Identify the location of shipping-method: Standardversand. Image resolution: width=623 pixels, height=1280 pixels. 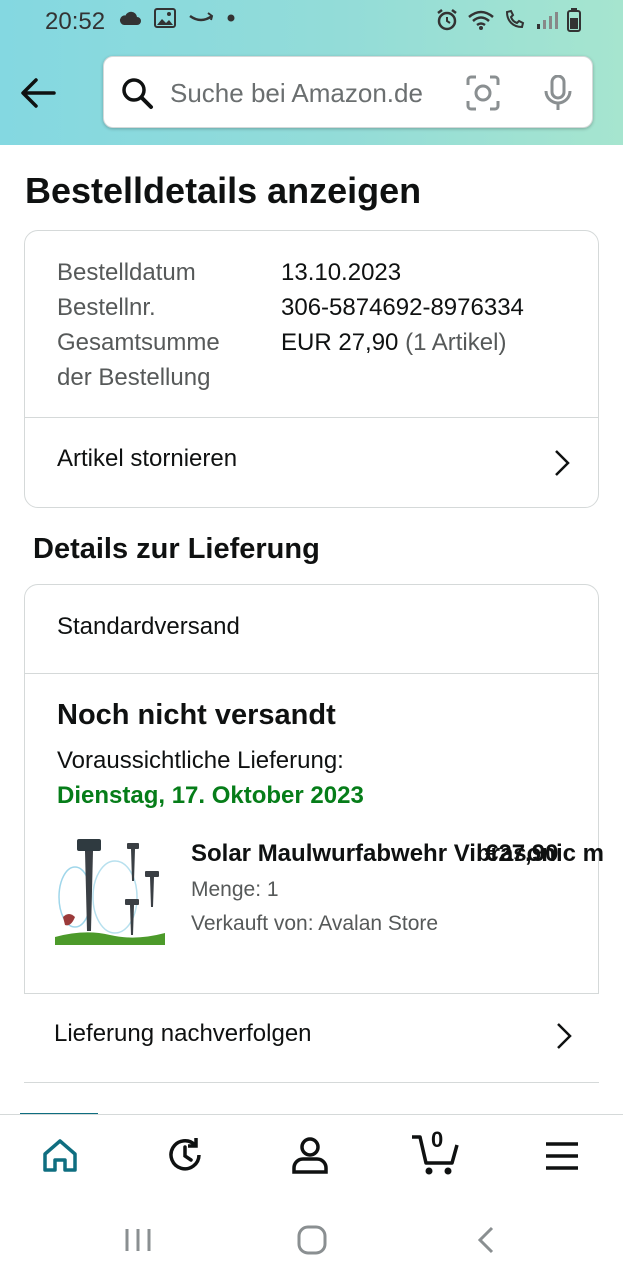
(148, 626).